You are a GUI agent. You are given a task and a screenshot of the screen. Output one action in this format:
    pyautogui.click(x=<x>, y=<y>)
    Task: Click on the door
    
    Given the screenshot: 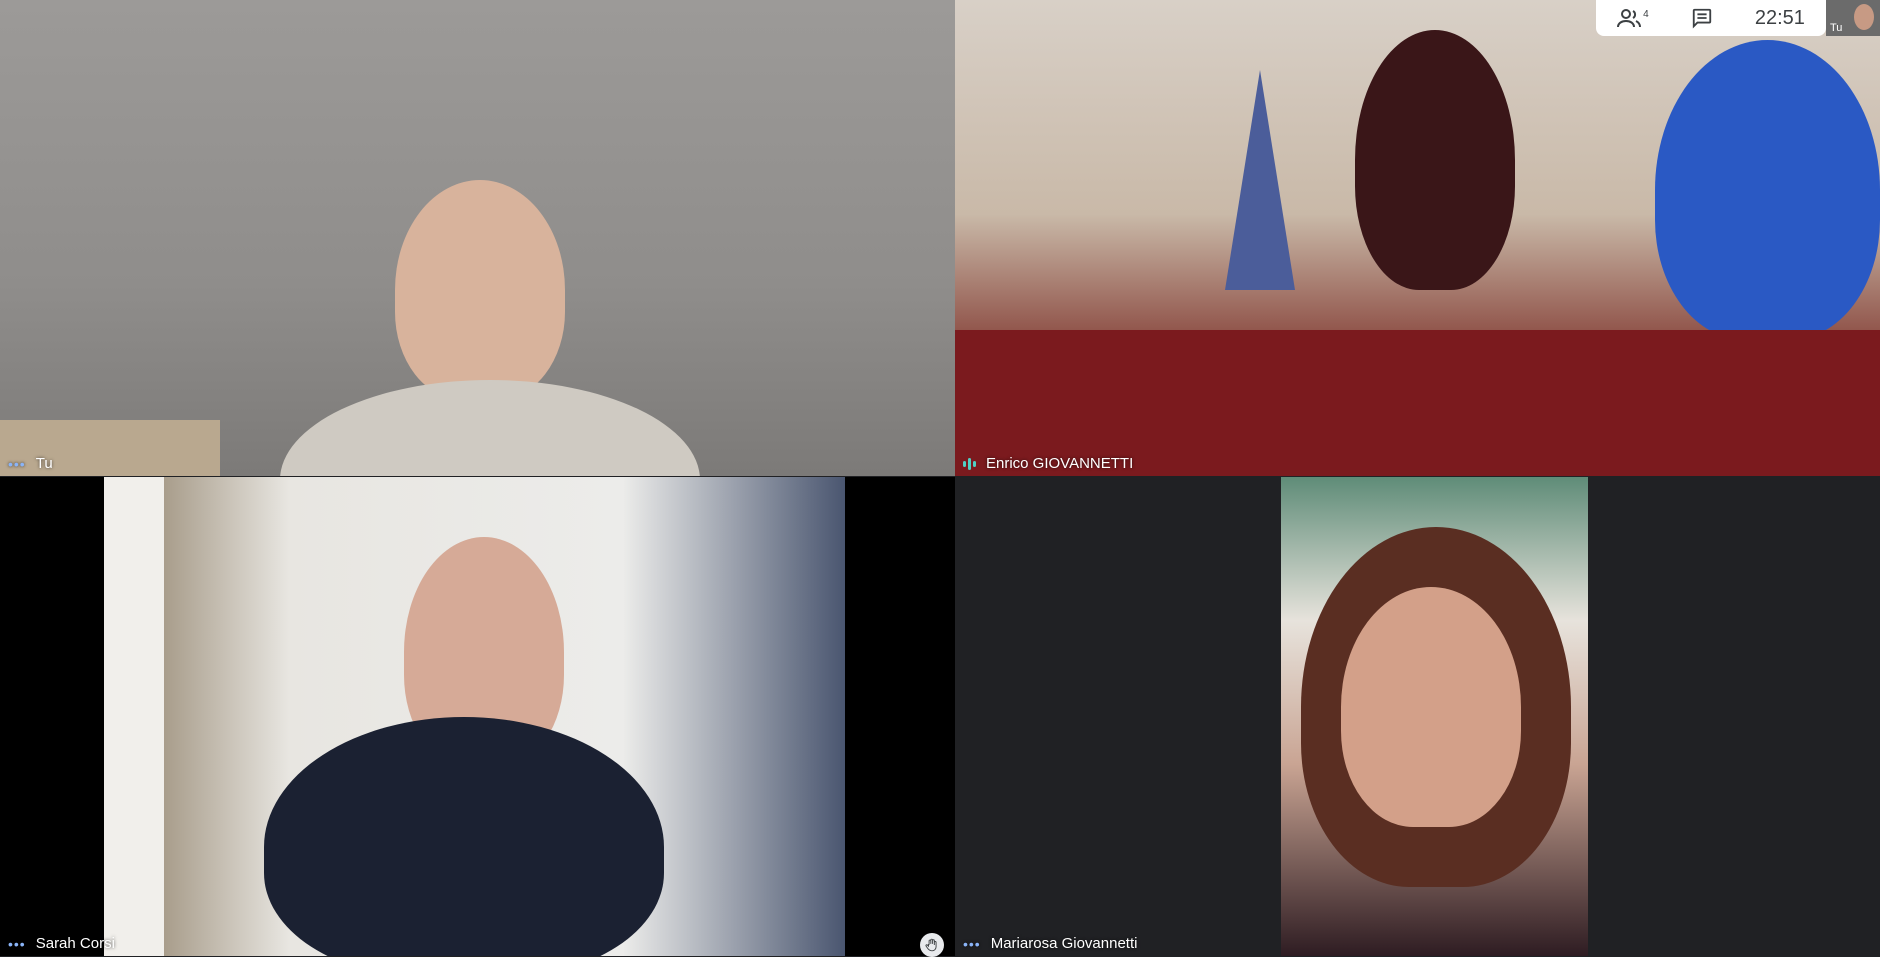 What is the action you would take?
    pyautogui.click(x=134, y=716)
    